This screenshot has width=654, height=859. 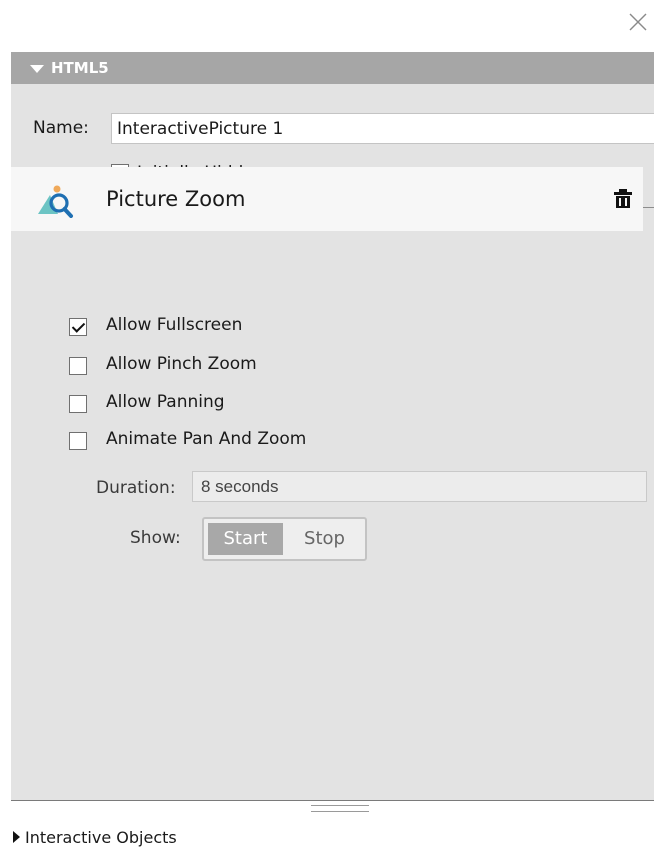 I want to click on collapse-triangle-icon, so click(x=37, y=69).